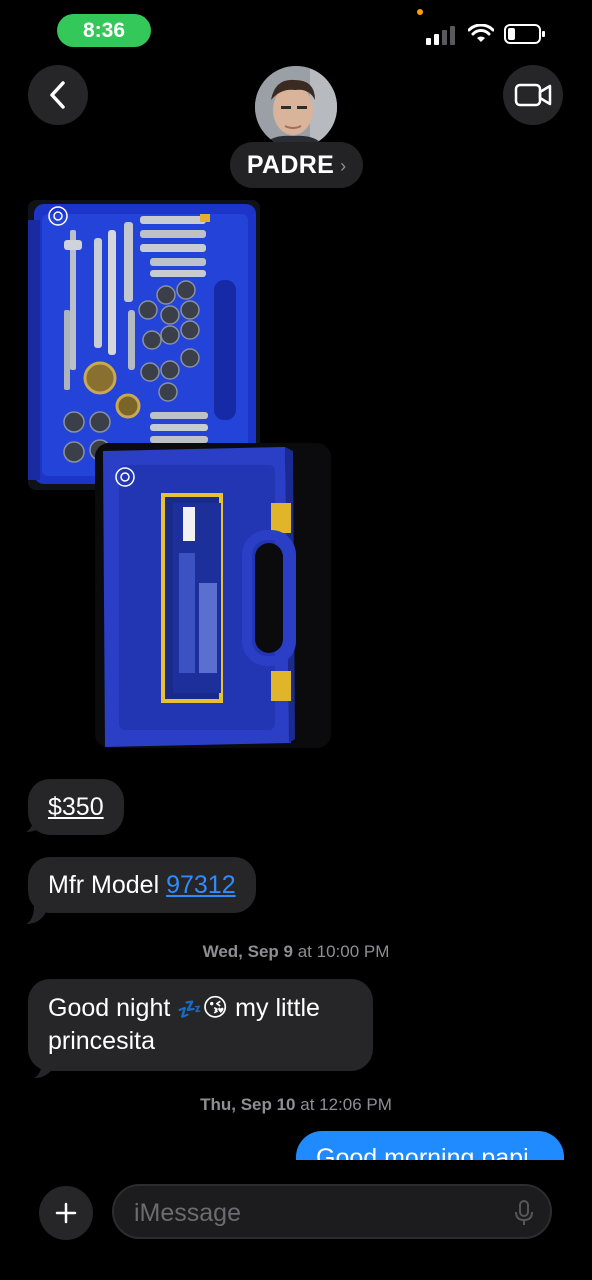 This screenshot has width=592, height=1280. What do you see at coordinates (332, 1211) in the screenshot?
I see `imessage-input: iMessage` at bounding box center [332, 1211].